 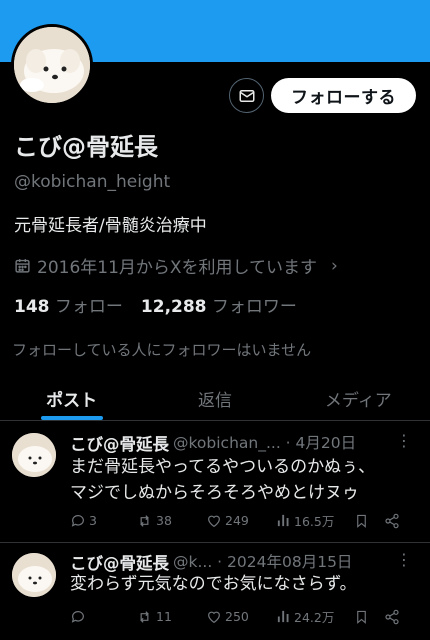 What do you see at coordinates (68, 304) in the screenshot?
I see `following-link: 148 フォロー` at bounding box center [68, 304].